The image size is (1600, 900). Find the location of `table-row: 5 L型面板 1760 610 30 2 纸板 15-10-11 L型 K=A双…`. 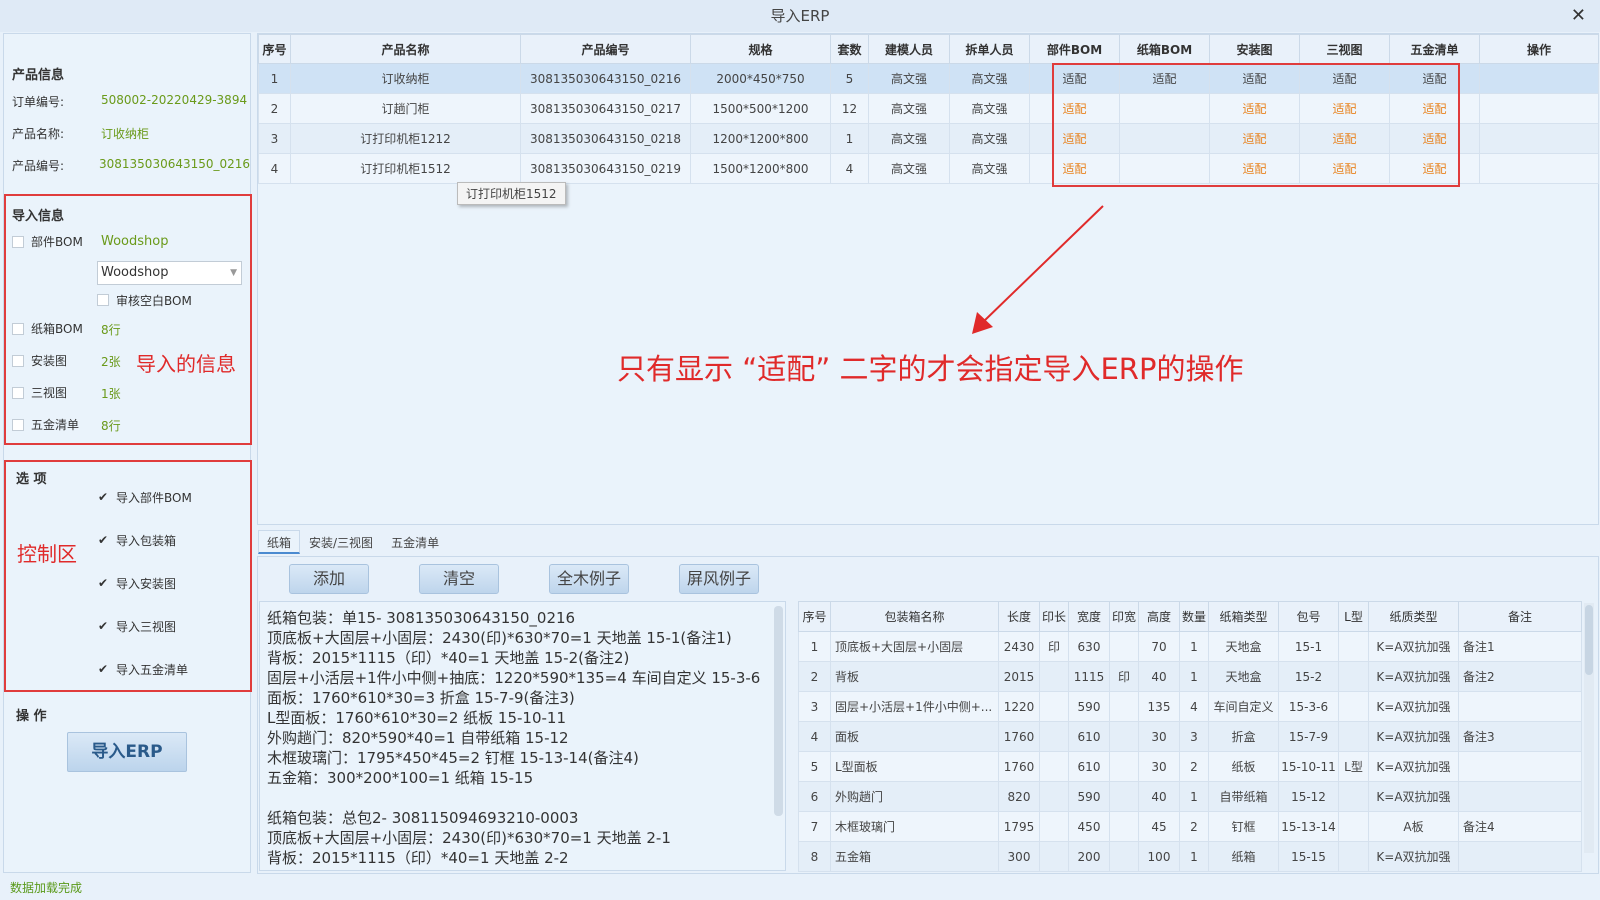

table-row: 5 L型面板 1760 610 30 2 纸板 15-10-11 L型 K=A双… is located at coordinates (1190, 766).